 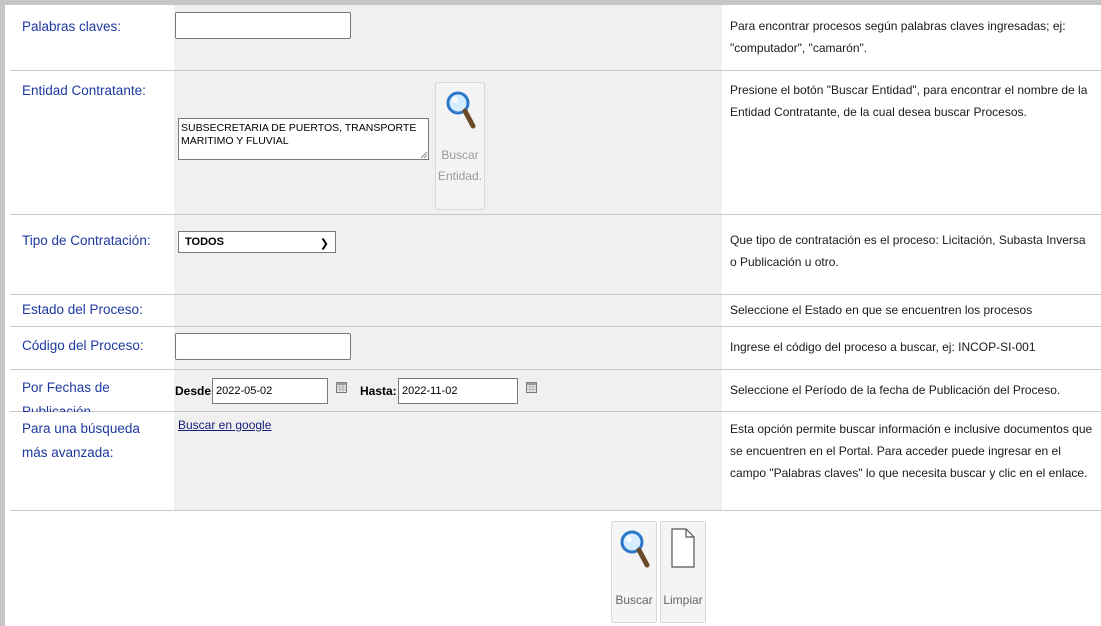 What do you see at coordinates (683, 548) in the screenshot?
I see `blank-document-icon` at bounding box center [683, 548].